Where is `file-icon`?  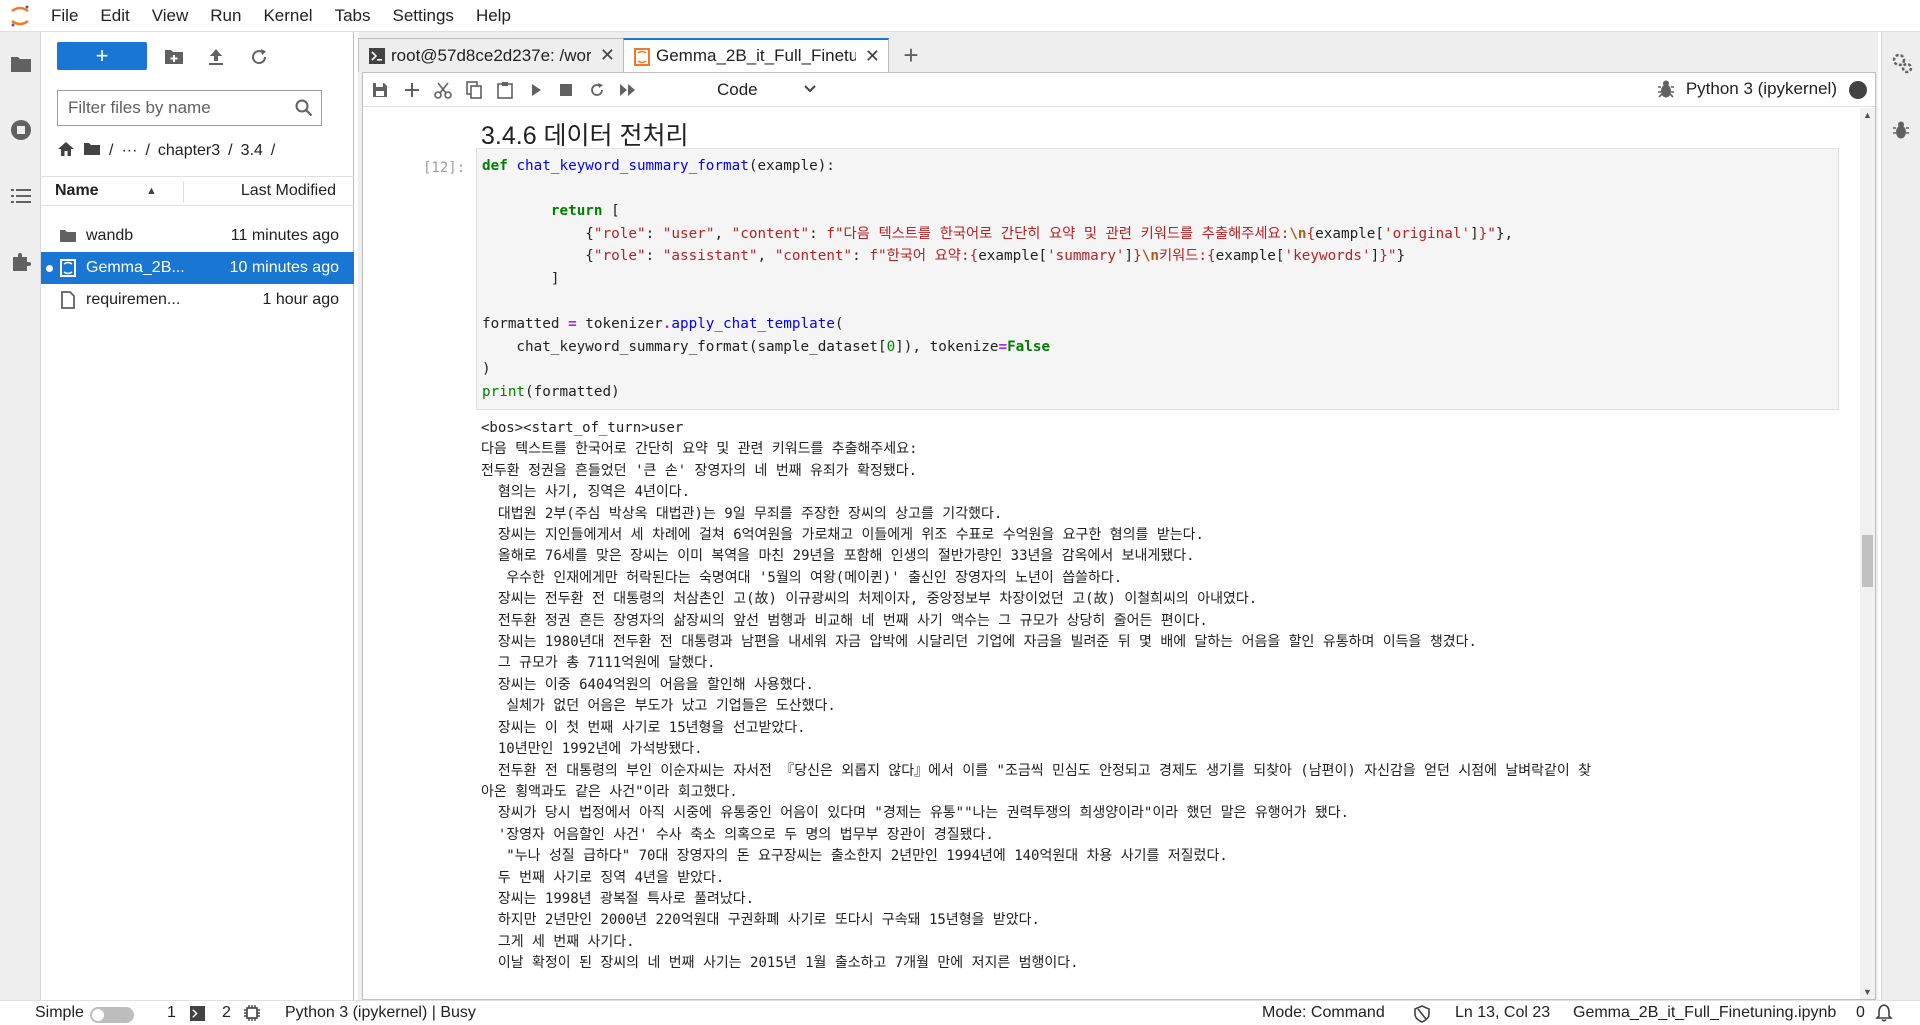
file-icon is located at coordinates (68, 300).